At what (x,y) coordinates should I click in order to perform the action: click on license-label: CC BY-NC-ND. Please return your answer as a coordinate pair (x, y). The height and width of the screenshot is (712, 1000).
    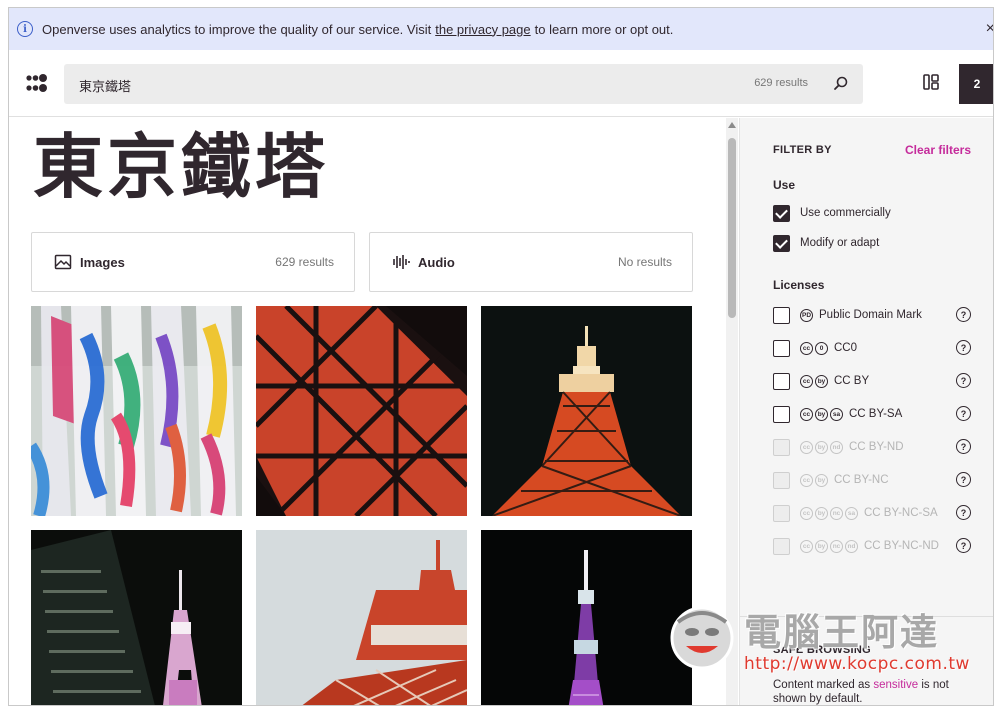
    Looking at the image, I should click on (901, 546).